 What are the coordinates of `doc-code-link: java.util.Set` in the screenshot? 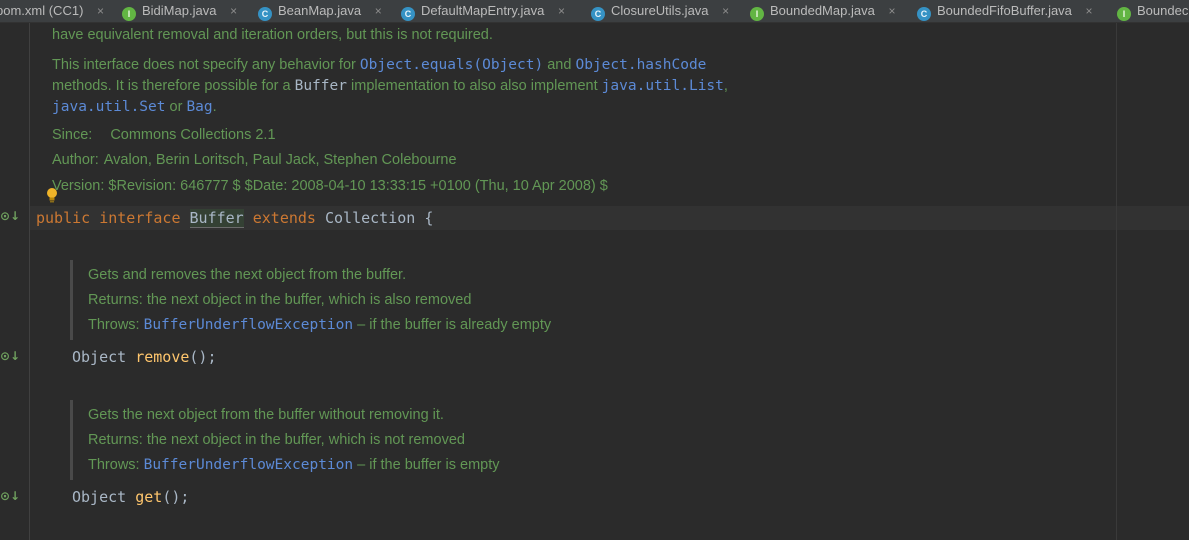 It's located at (109, 107).